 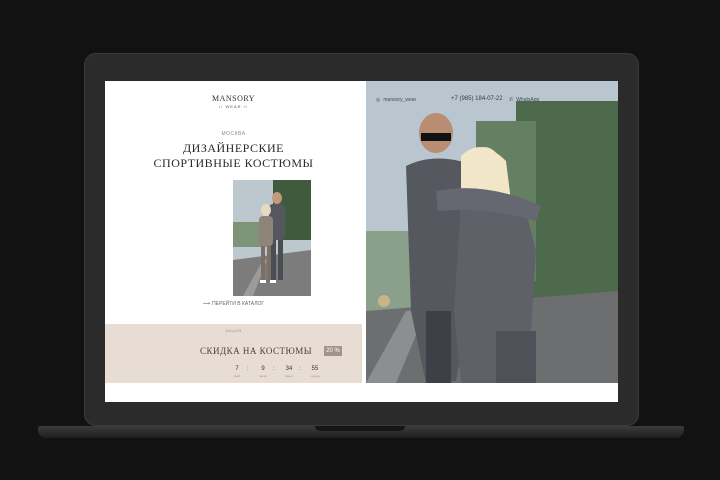 I want to click on whatsapp-link: ✆ WhatsApp, so click(x=524, y=100).